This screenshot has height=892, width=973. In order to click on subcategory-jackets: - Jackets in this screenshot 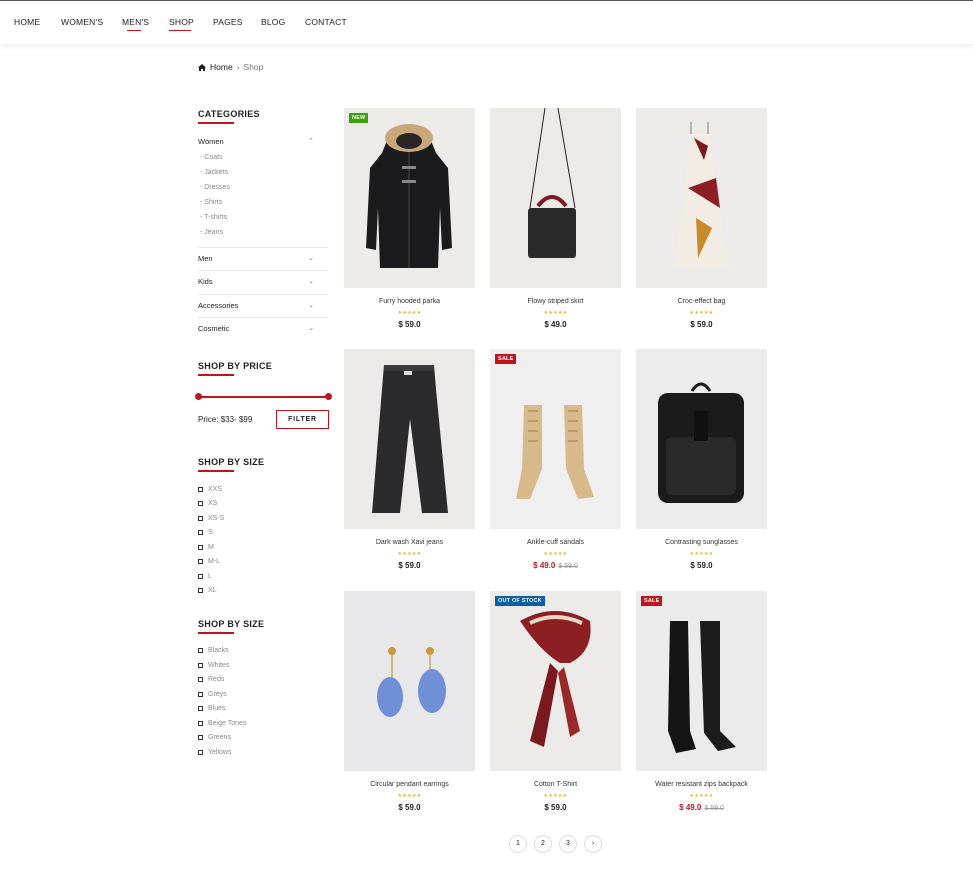, I will do `click(214, 172)`.